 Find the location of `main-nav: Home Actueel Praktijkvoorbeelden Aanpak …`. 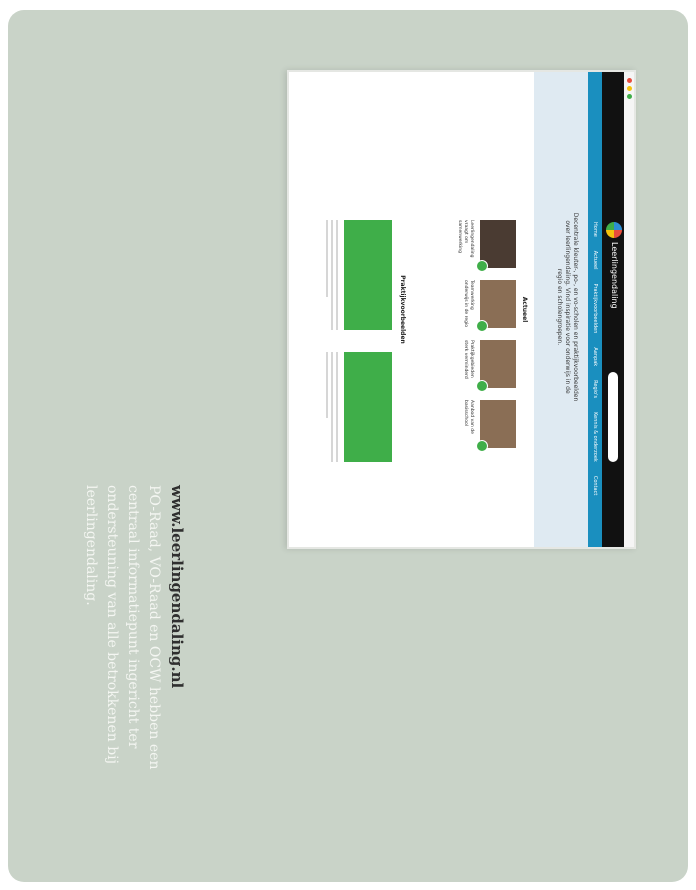

main-nav: Home Actueel Praktijkvoorbeelden Aanpak … is located at coordinates (595, 309).